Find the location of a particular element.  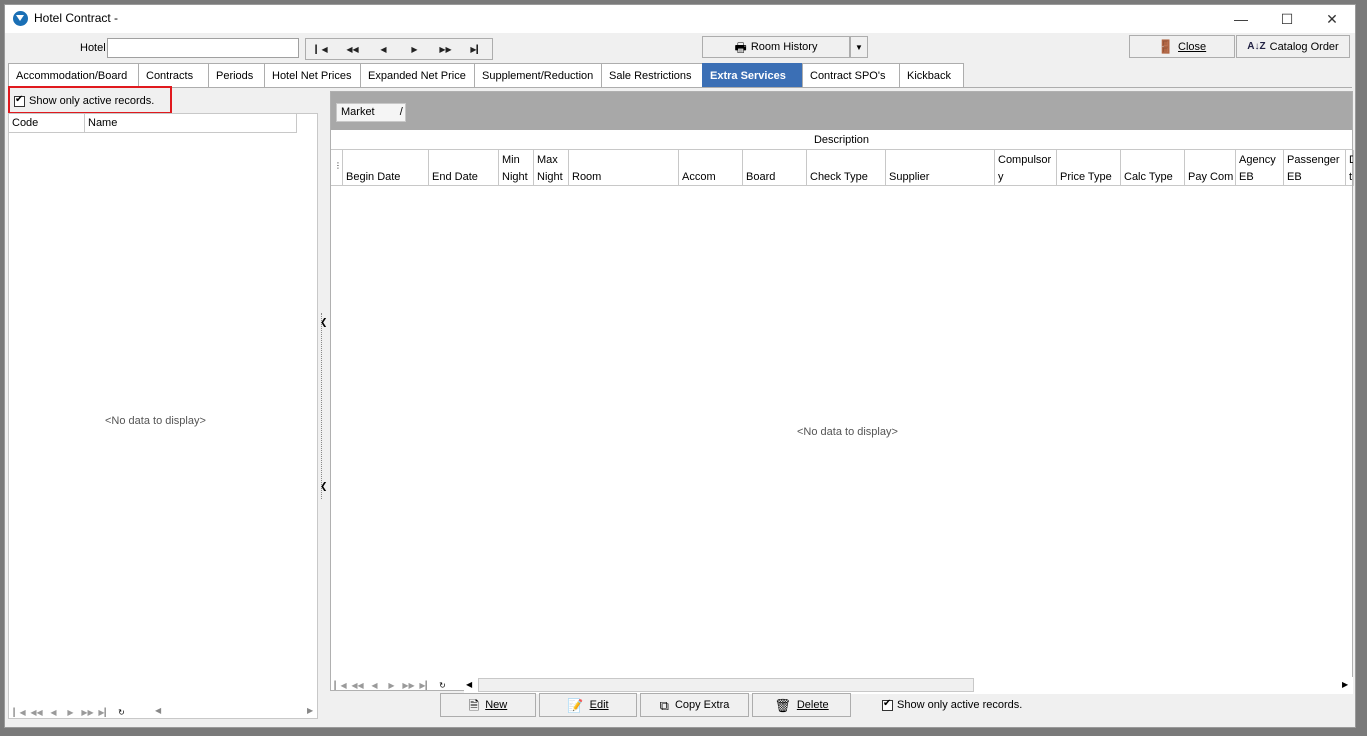

column-header-bottom-text: Night is located at coordinates (550, 177).